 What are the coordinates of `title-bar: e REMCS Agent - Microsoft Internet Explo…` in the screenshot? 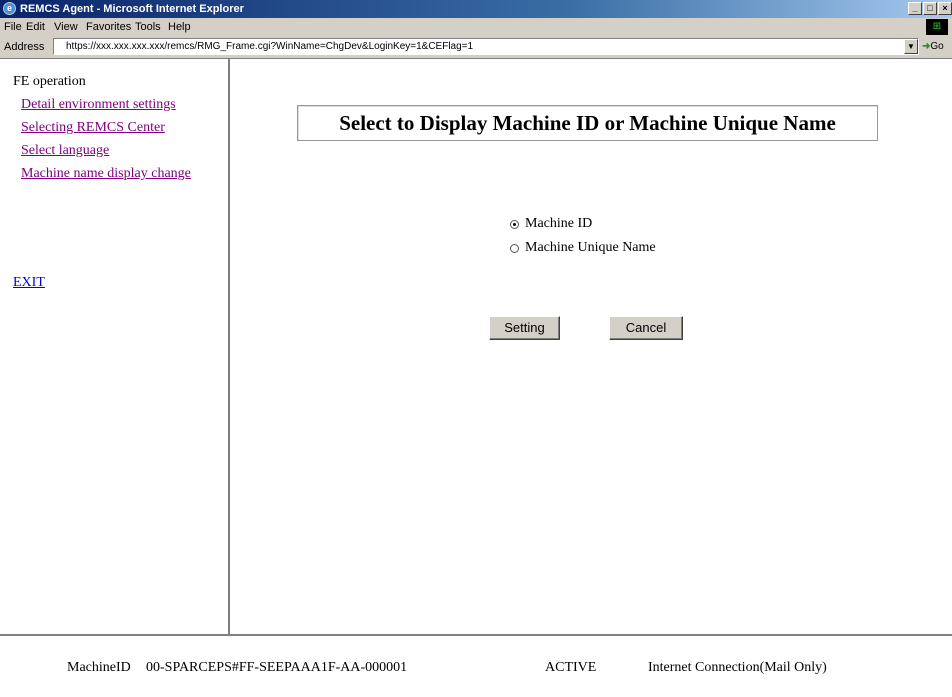 It's located at (476, 9).